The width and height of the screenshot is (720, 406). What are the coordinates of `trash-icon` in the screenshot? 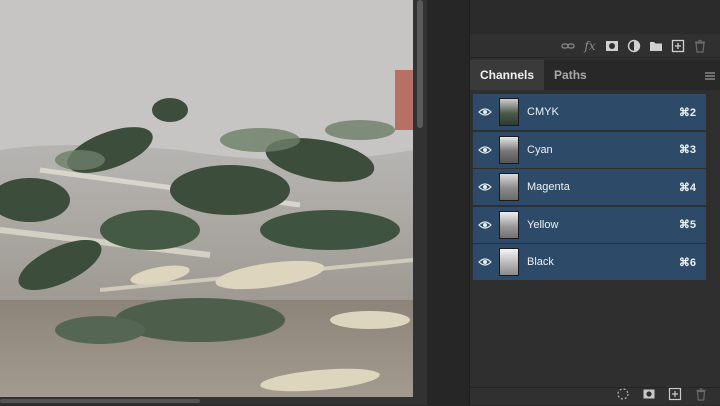 It's located at (700, 46).